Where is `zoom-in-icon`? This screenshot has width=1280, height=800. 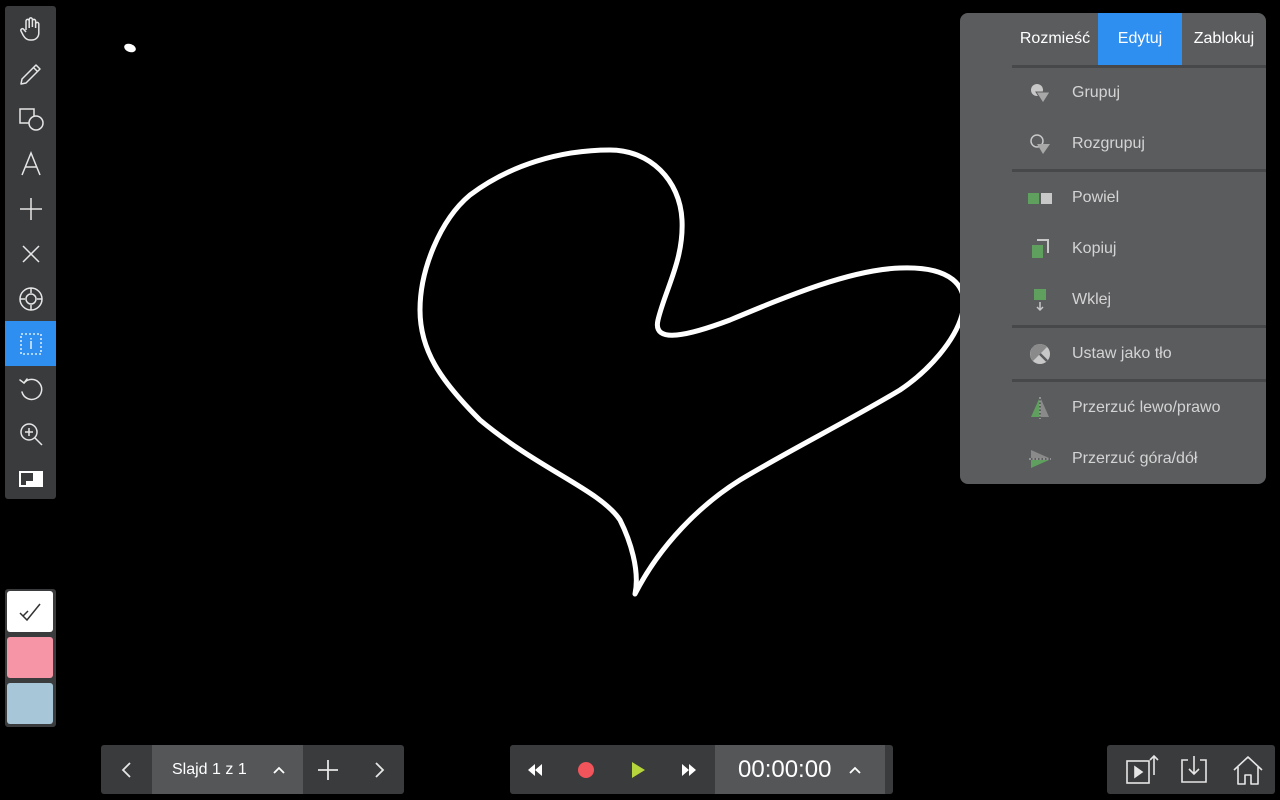 zoom-in-icon is located at coordinates (31, 434).